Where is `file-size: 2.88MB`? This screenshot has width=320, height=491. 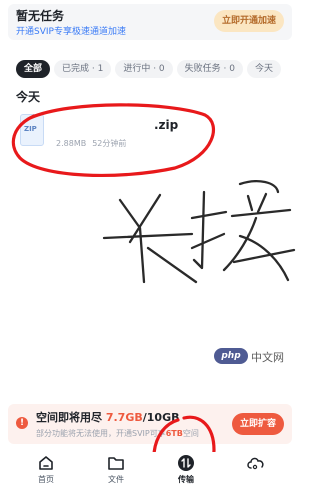 file-size: 2.88MB is located at coordinates (71, 143).